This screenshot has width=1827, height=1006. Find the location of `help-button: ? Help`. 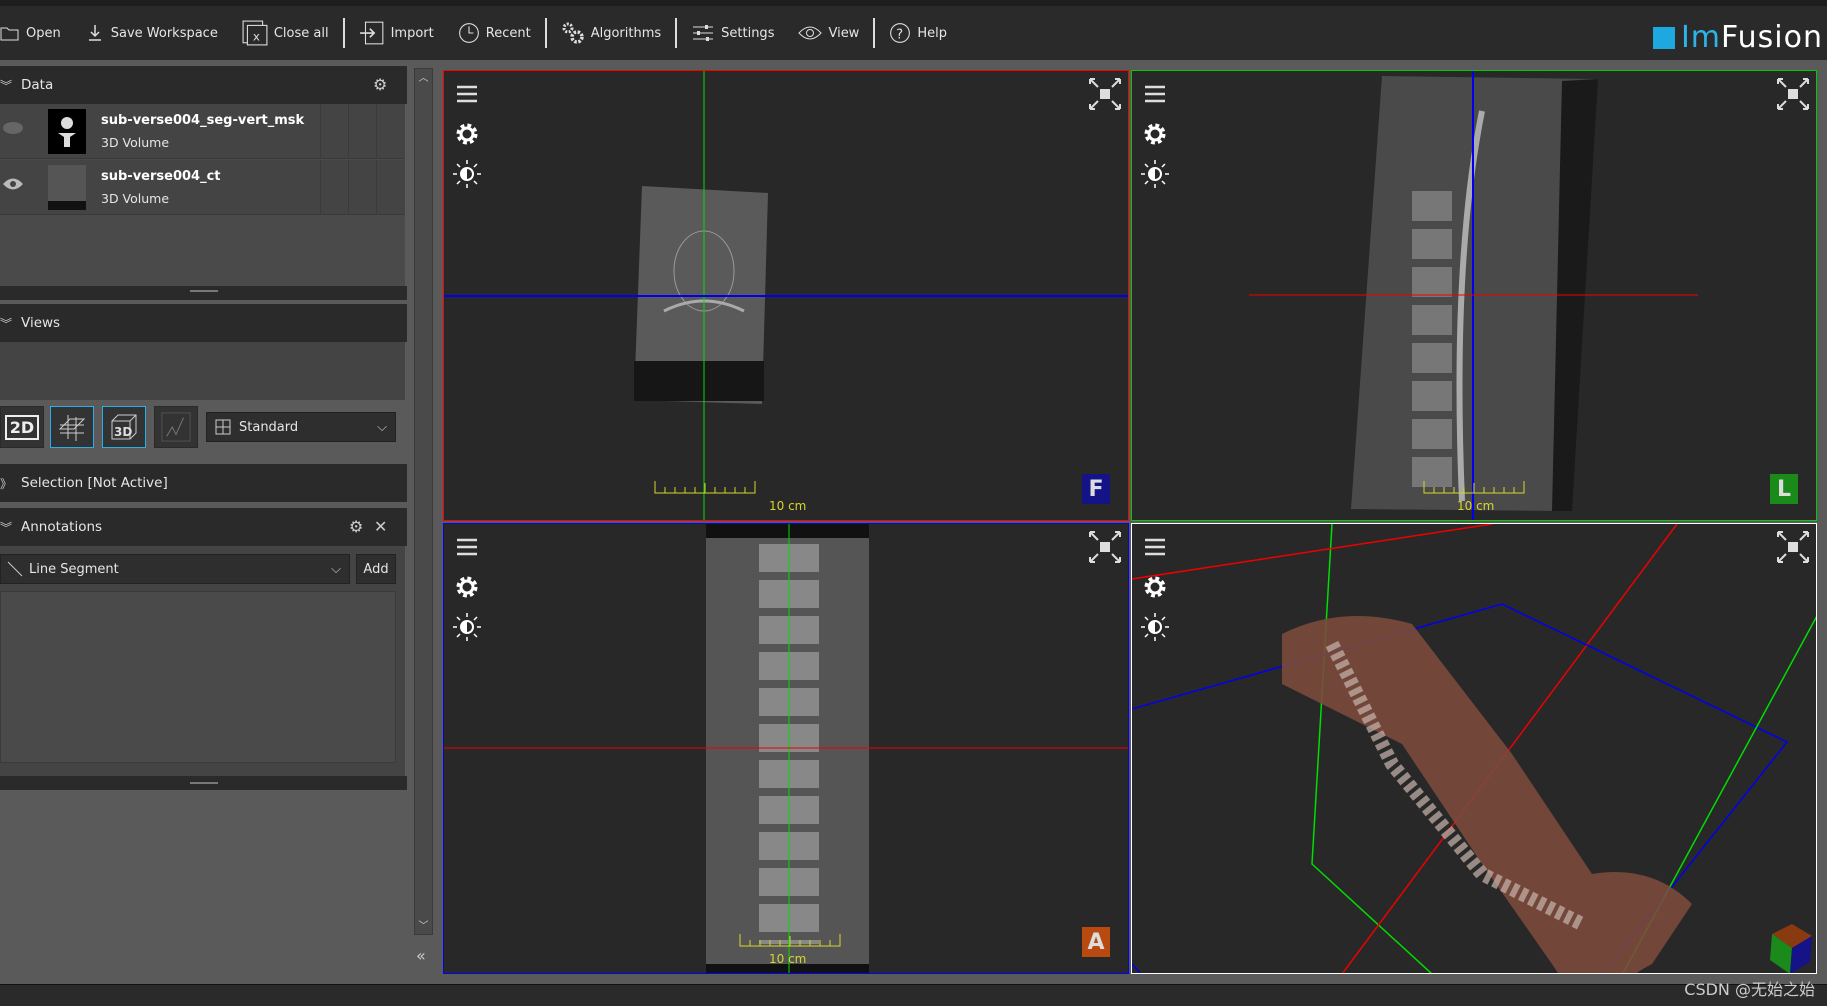

help-button: ? Help is located at coordinates (918, 33).